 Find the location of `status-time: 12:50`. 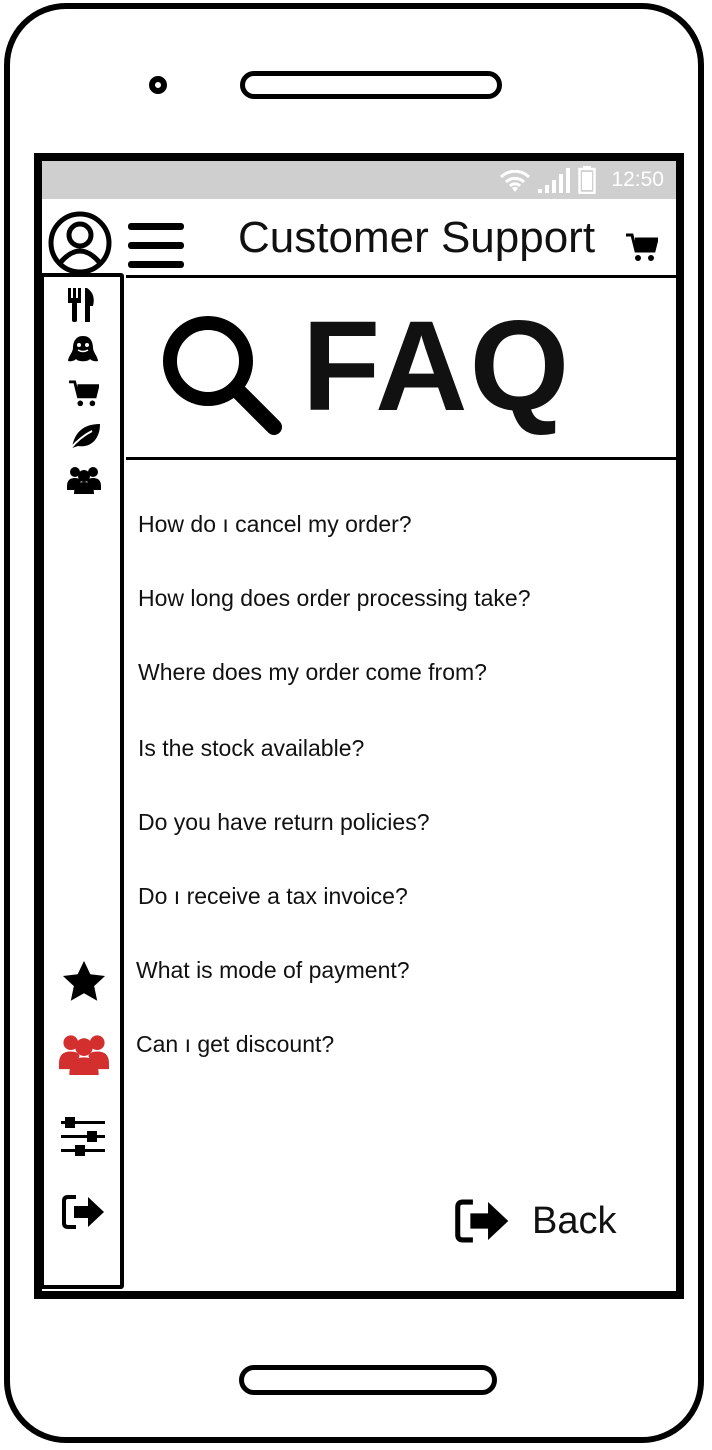

status-time: 12:50 is located at coordinates (637, 179).